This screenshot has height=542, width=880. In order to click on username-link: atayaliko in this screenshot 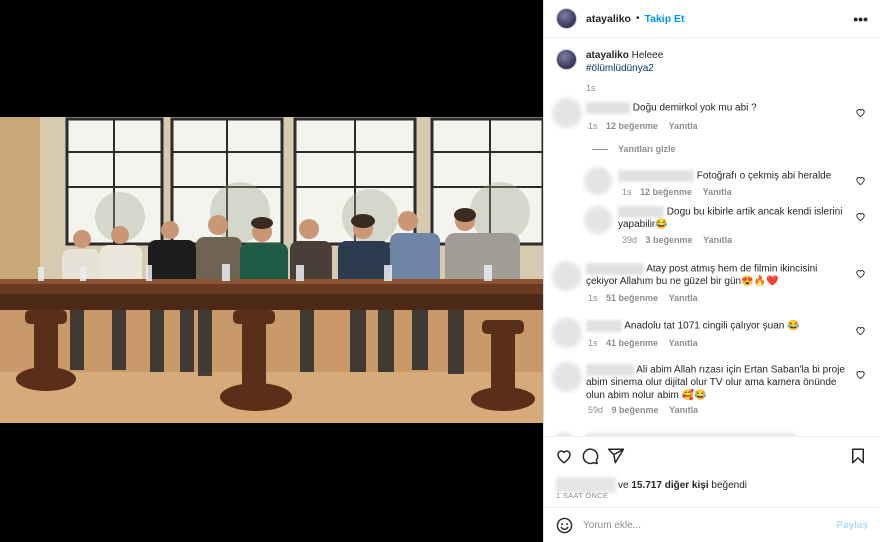, I will do `click(608, 19)`.